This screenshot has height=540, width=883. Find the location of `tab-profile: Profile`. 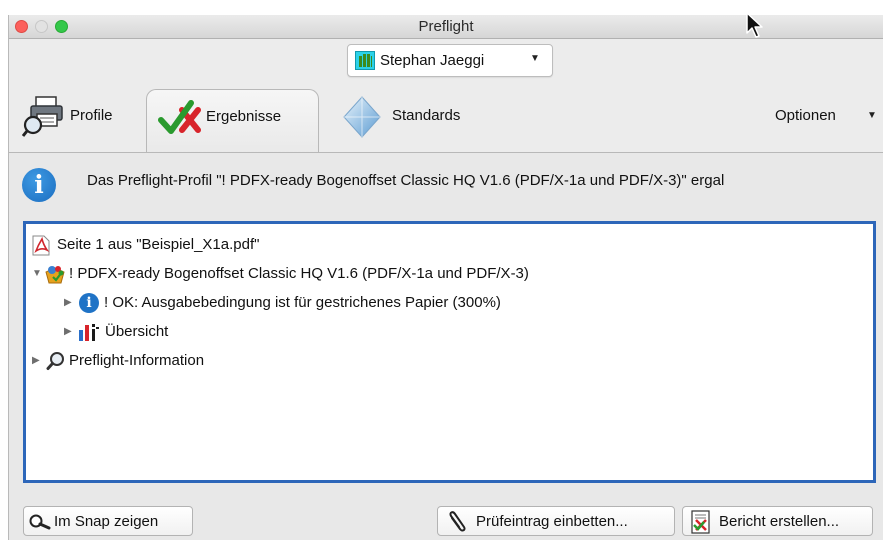

tab-profile: Profile is located at coordinates (82, 120).